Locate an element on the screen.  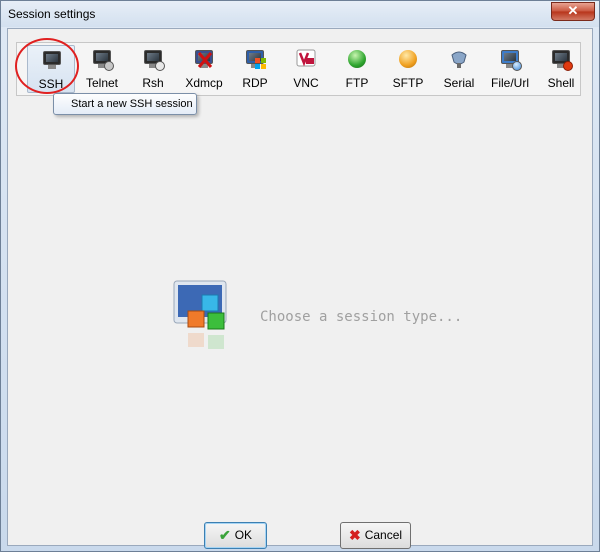
tool-label: Shell is located at coordinates (561, 83).